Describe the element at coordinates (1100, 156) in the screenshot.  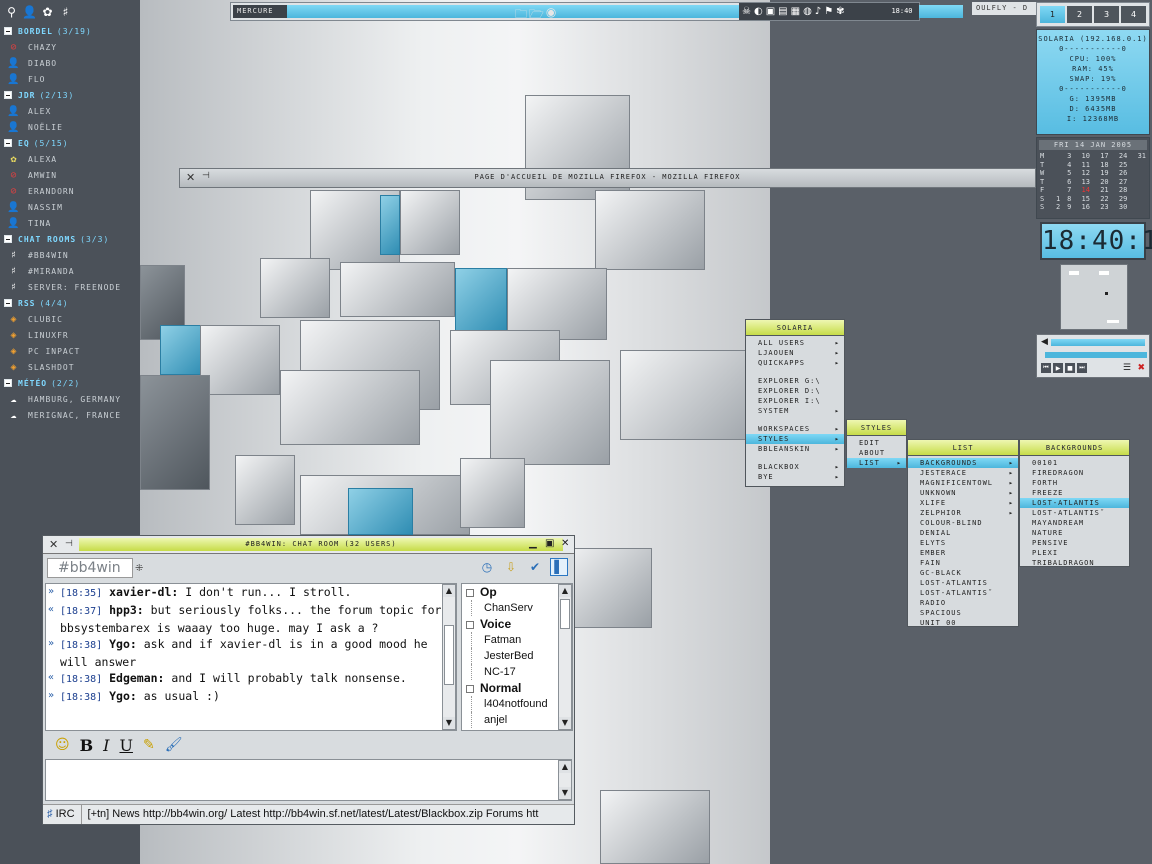
I see `calendar-day: 17` at that location.